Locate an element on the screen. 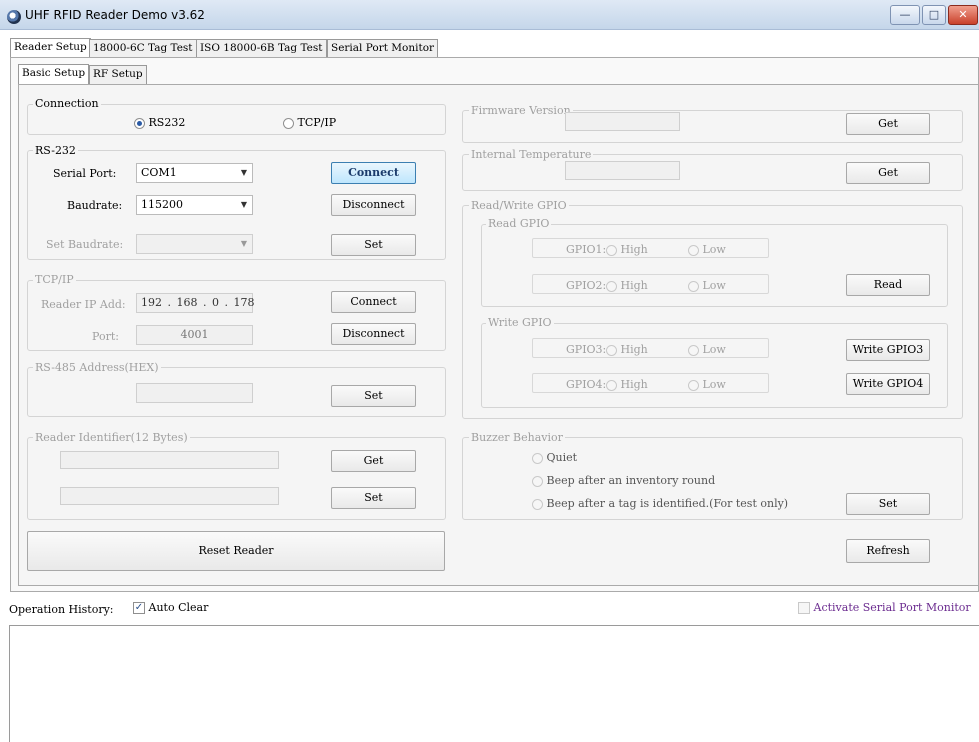 This screenshot has width=979, height=742. gpio1-high-indicator is located at coordinates (611, 250).